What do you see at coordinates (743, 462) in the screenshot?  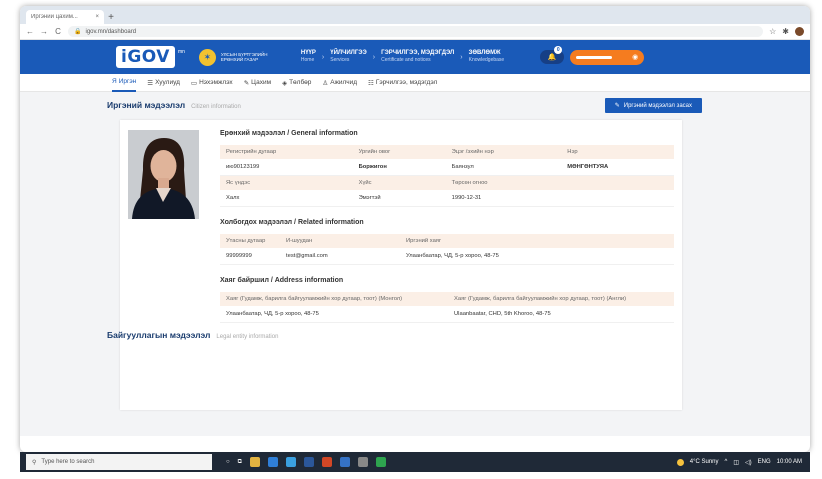 I see `system-tray: 4°C Sunny ^ ◫ ◁) ENG 10:00 AM` at bounding box center [743, 462].